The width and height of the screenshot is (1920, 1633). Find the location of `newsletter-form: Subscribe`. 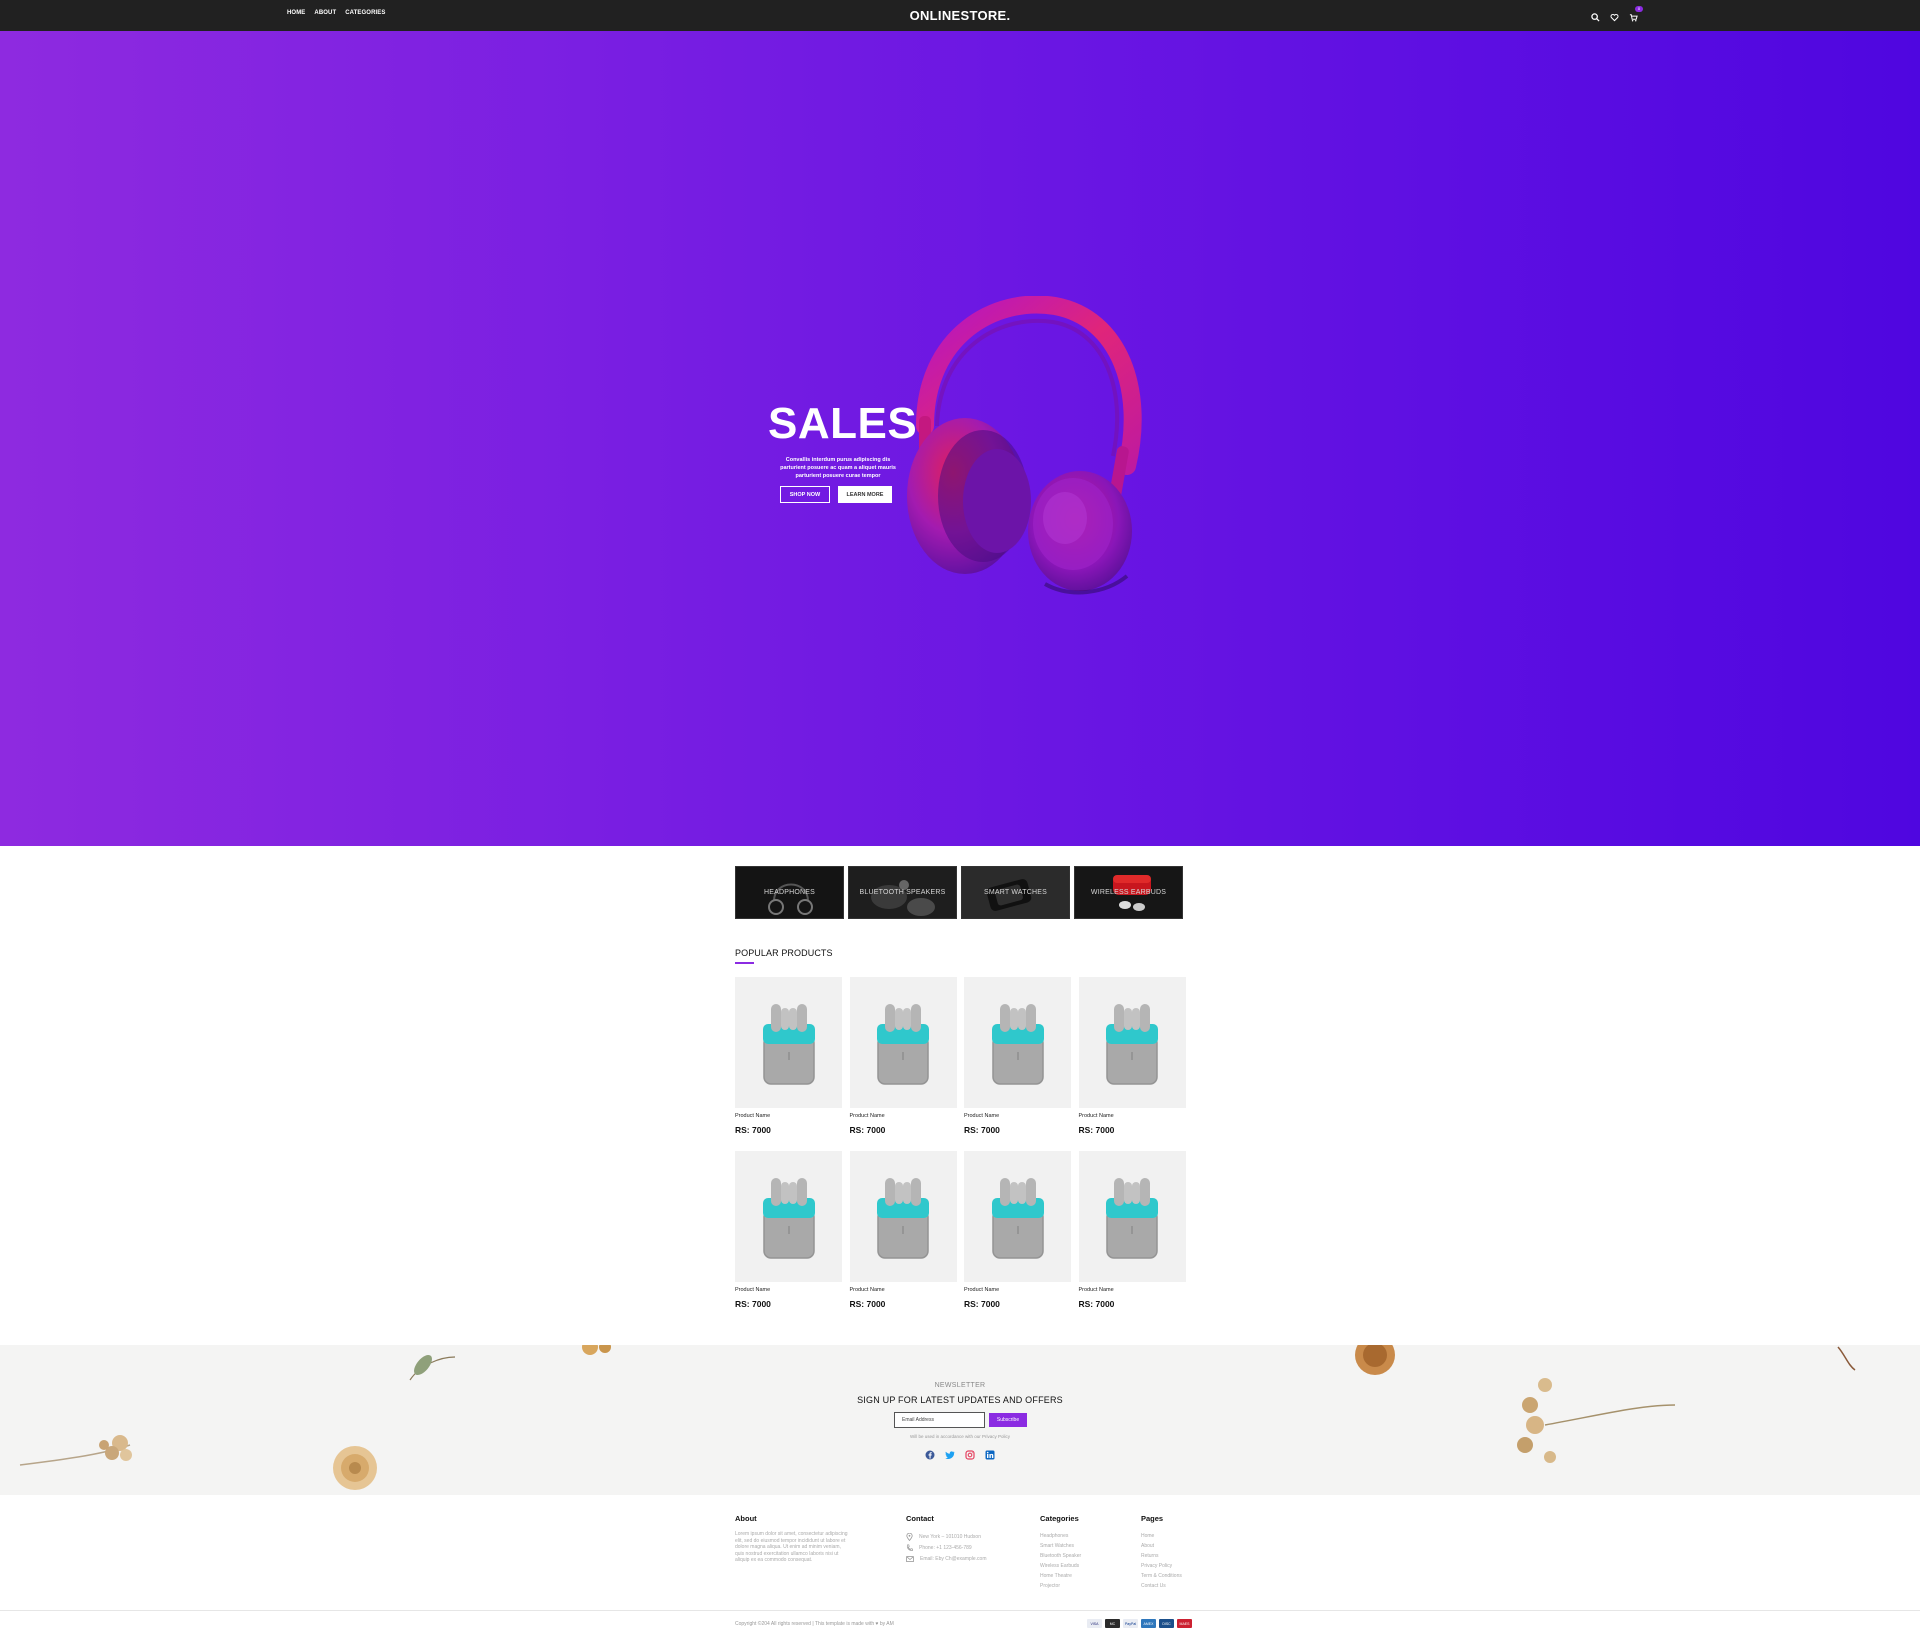

newsletter-form: Subscribe is located at coordinates (960, 1420).